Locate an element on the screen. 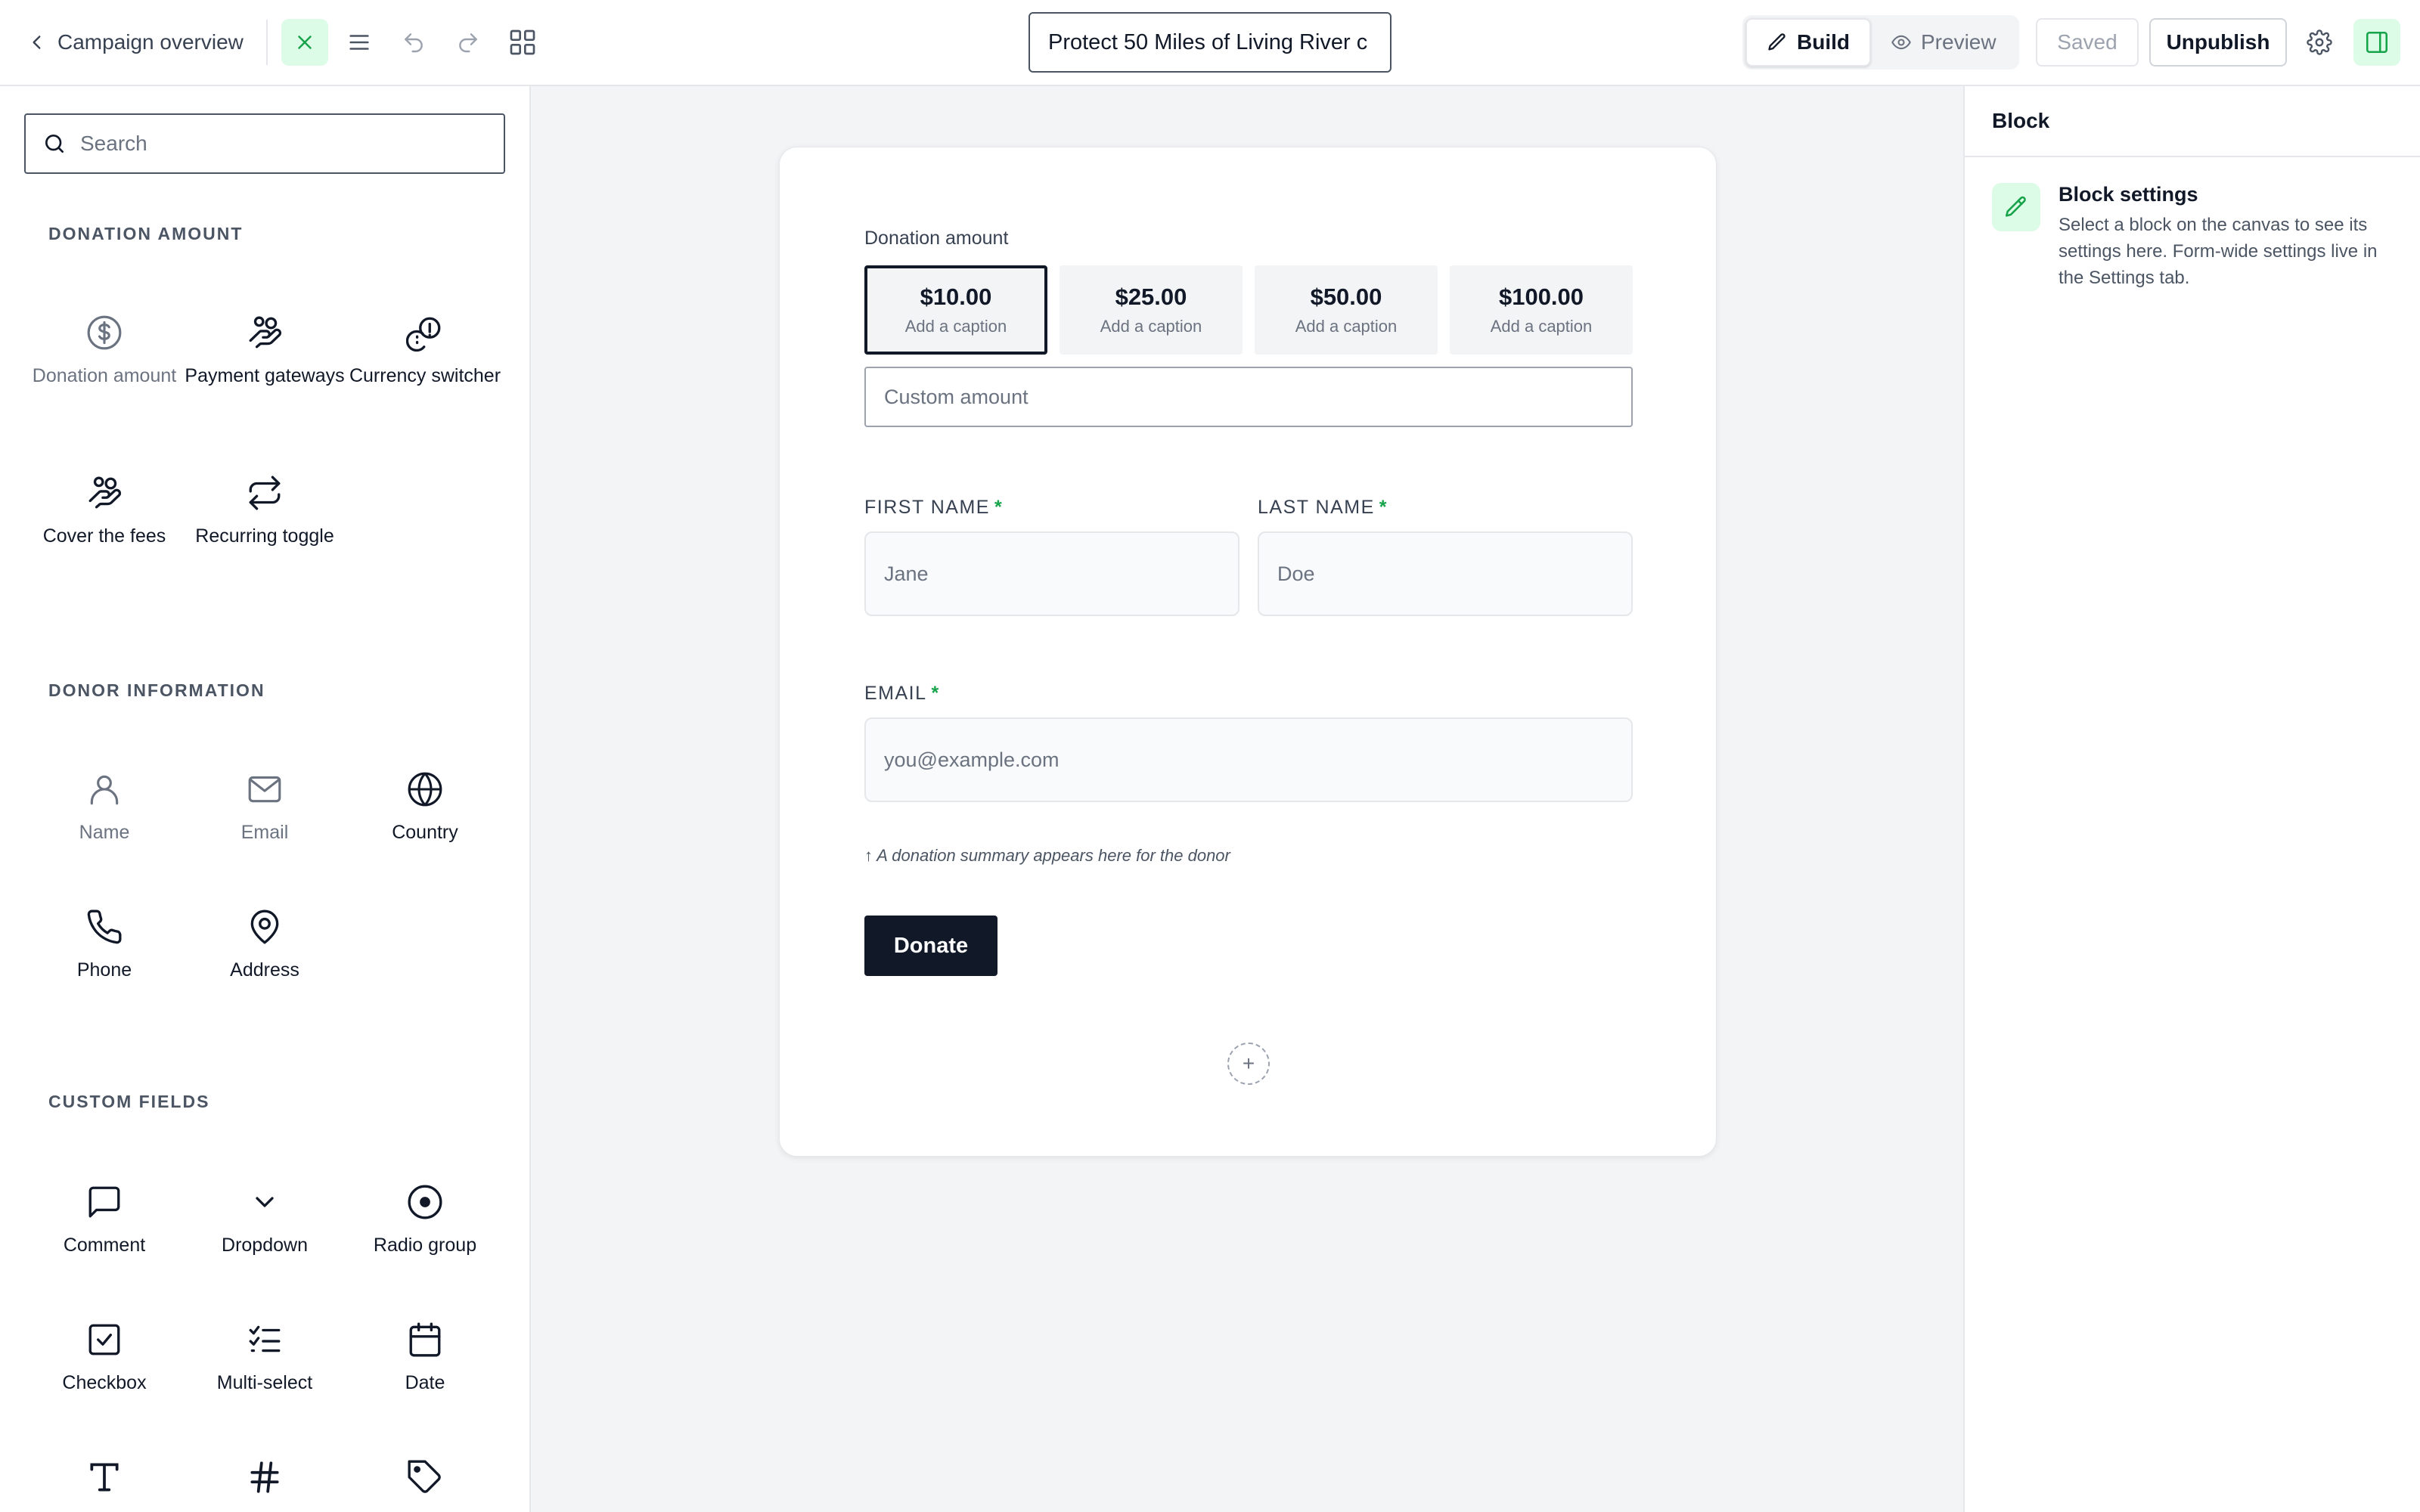 The width and height of the screenshot is (2420, 1512). campaign-title-input is located at coordinates (1210, 42).